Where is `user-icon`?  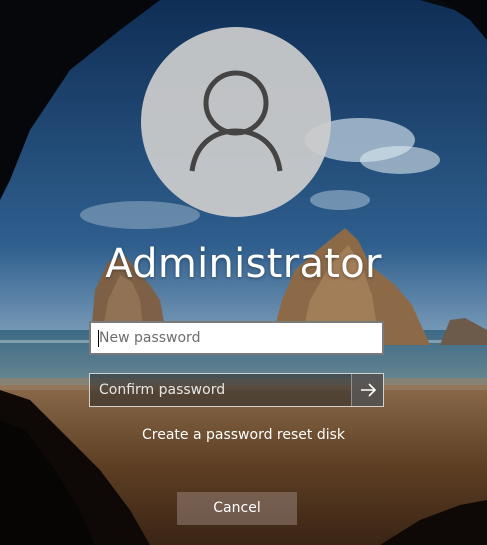 user-icon is located at coordinates (236, 121).